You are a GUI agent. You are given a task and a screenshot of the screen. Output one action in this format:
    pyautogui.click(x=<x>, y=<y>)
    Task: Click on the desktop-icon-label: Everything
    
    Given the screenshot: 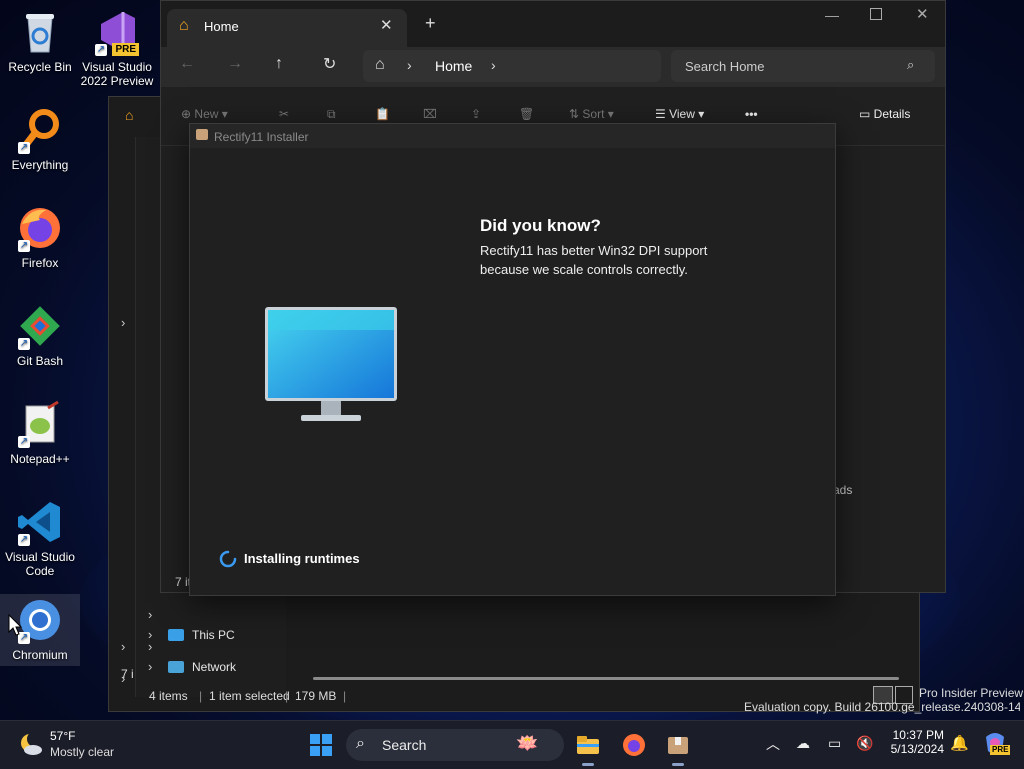 What is the action you would take?
    pyautogui.click(x=40, y=165)
    